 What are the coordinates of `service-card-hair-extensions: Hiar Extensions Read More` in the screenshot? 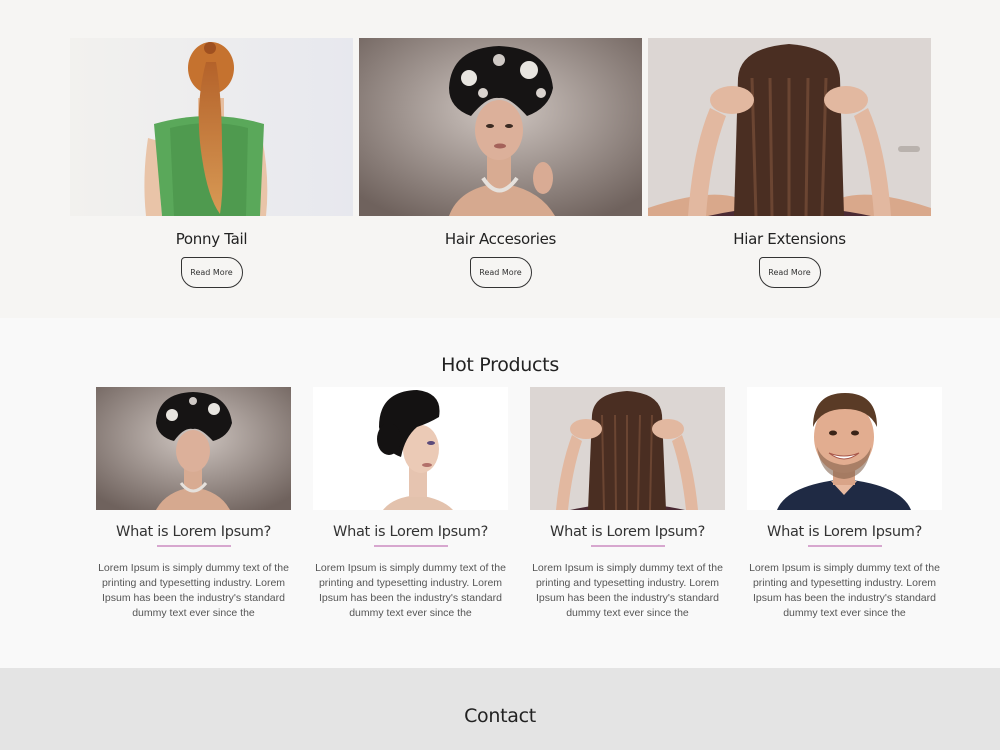 It's located at (789, 163).